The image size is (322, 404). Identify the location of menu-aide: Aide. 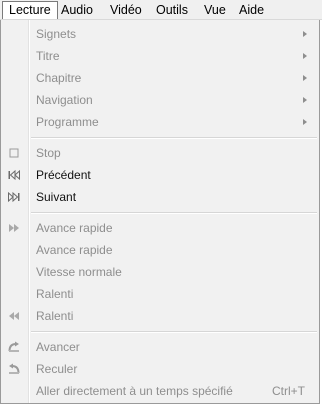
(251, 10).